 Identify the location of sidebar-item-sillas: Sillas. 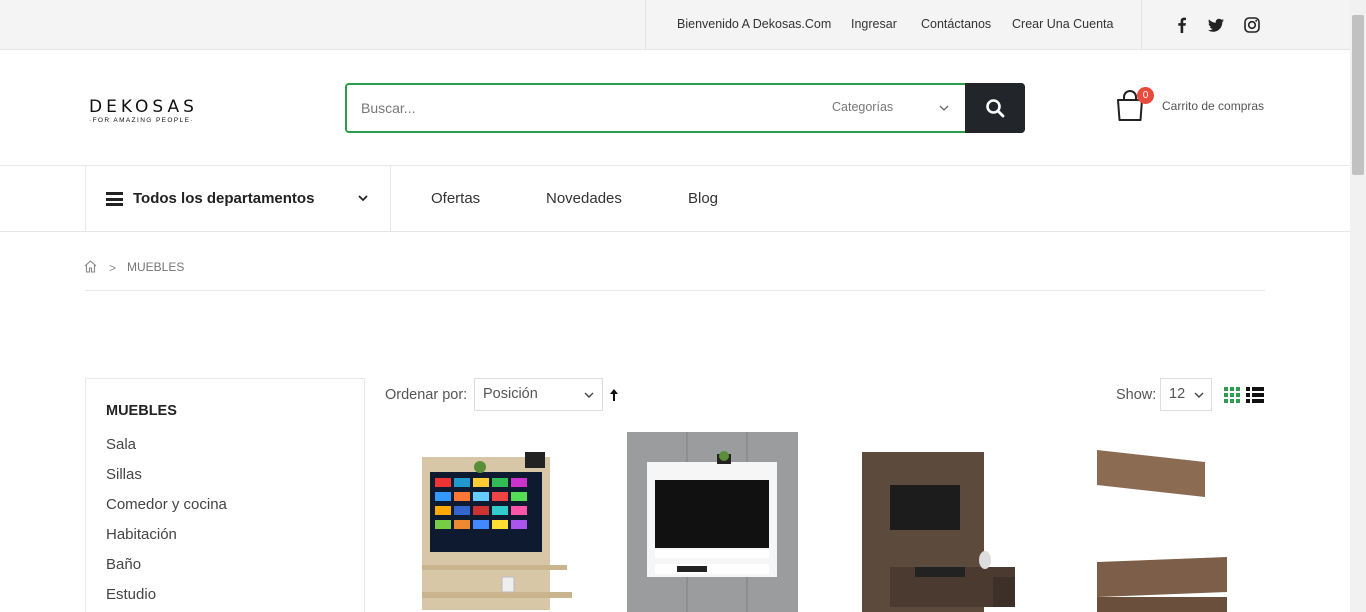
(124, 474).